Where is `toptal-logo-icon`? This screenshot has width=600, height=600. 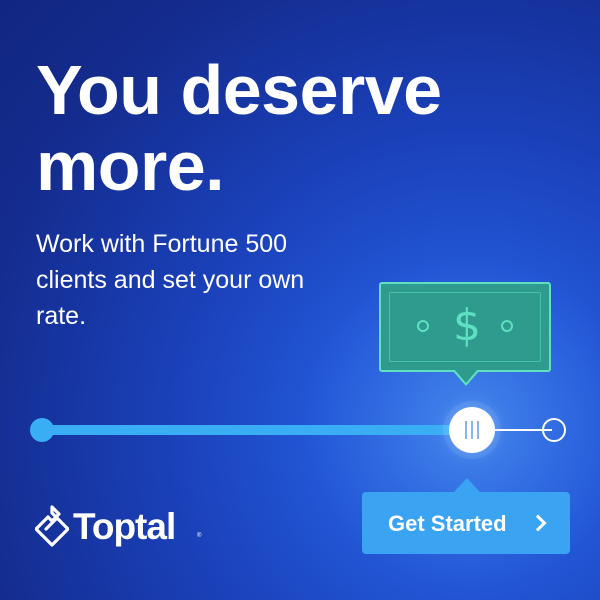
toptal-logo-icon is located at coordinates (52, 526).